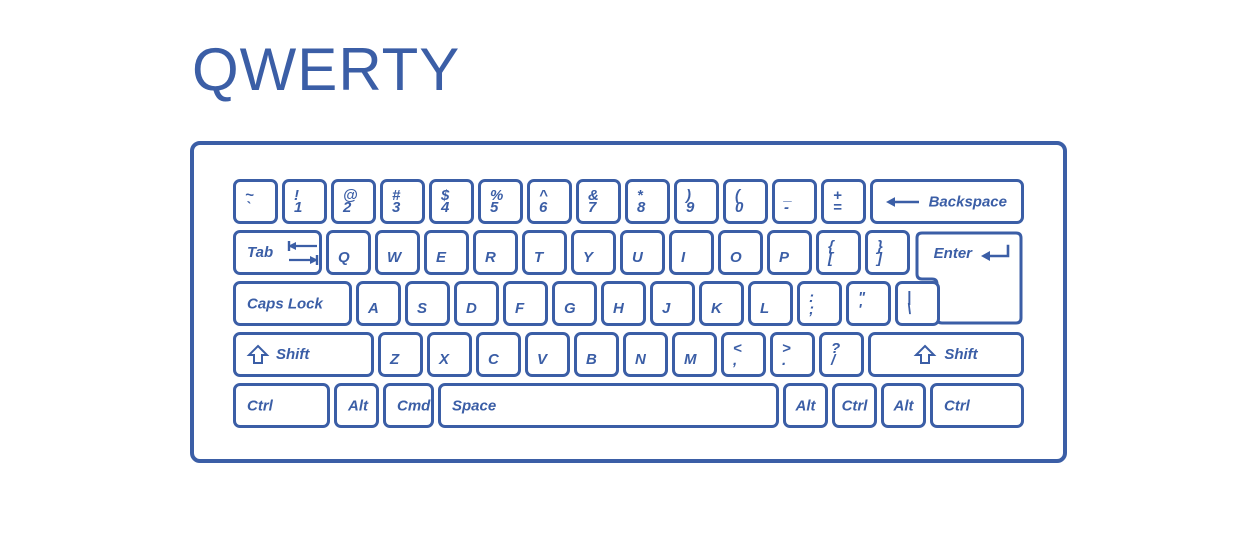 The height and width of the screenshot is (534, 1250). I want to click on key-h: H, so click(623, 303).